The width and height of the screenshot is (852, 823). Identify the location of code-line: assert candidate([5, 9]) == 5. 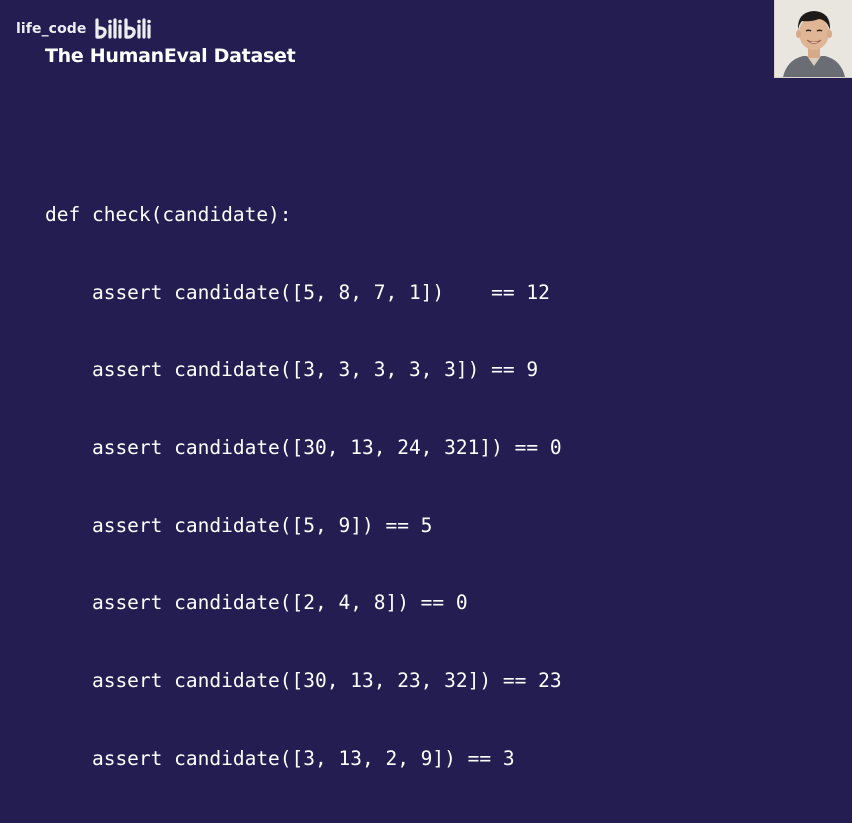
(239, 525).